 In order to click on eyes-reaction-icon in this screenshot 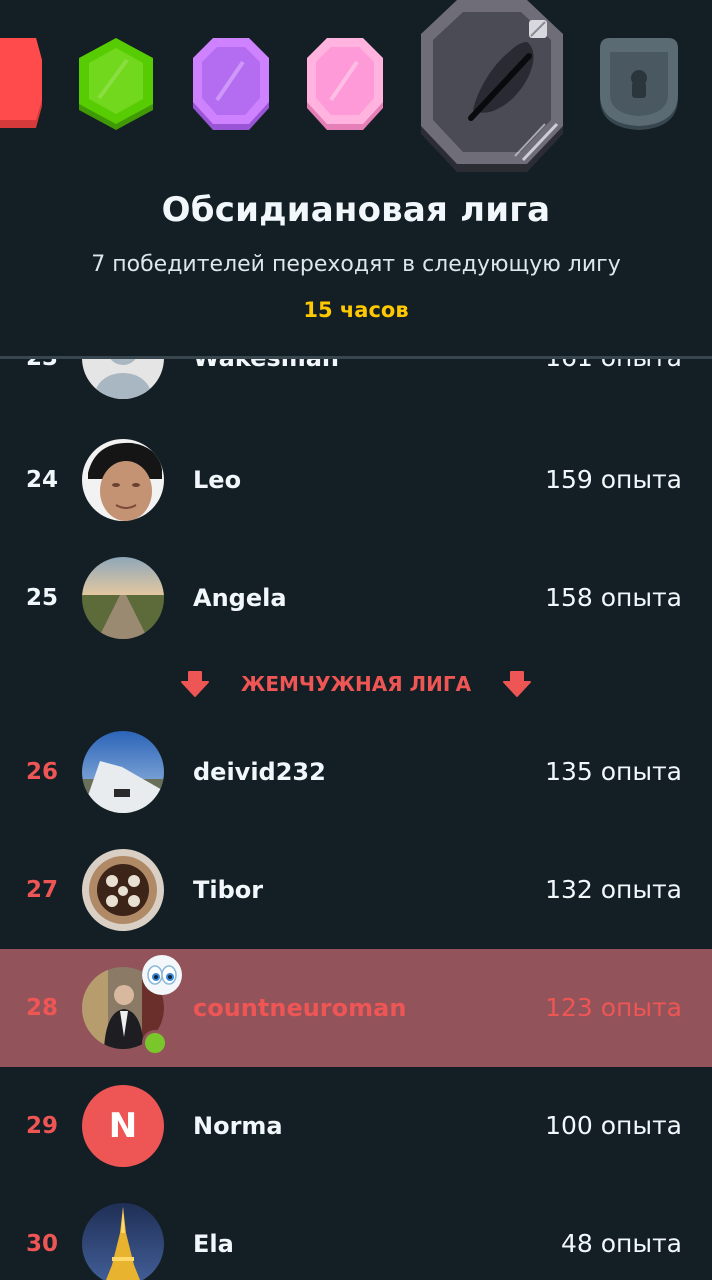, I will do `click(162, 975)`.